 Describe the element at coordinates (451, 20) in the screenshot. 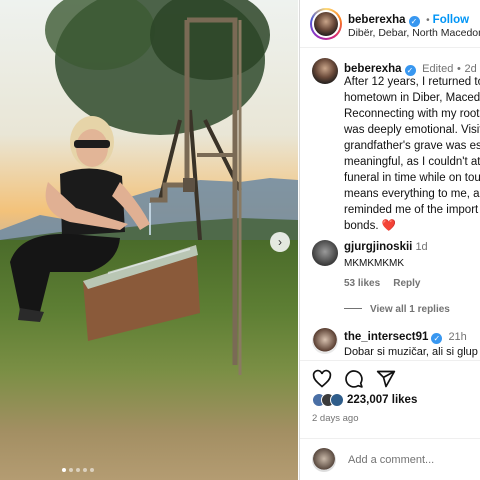

I see `follow-button: Follow` at that location.